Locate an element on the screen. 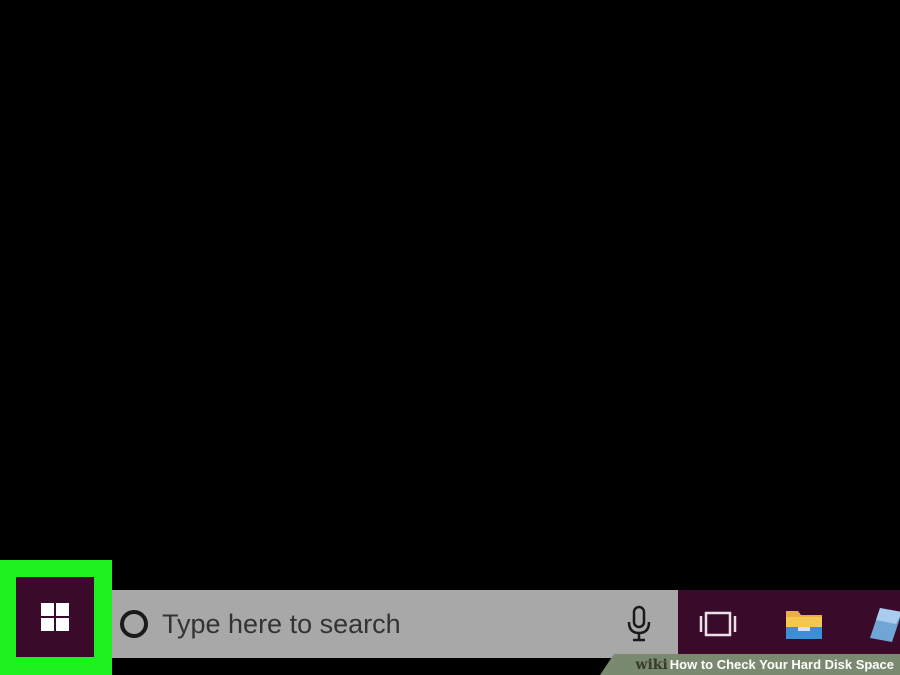 The height and width of the screenshot is (675, 900). windows-logo-icon is located at coordinates (55, 617).